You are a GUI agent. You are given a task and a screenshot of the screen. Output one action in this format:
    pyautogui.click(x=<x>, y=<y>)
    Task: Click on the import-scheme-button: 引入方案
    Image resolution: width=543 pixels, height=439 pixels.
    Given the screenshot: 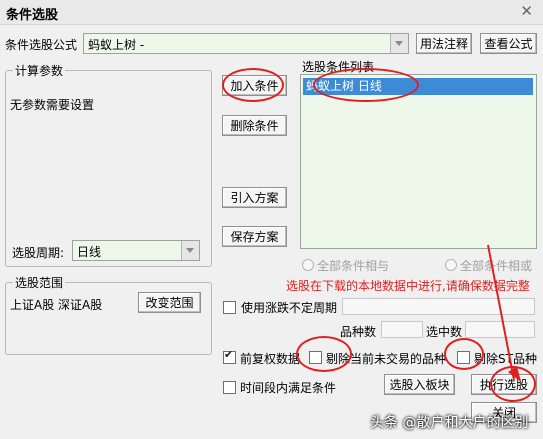 What is the action you would take?
    pyautogui.click(x=254, y=197)
    